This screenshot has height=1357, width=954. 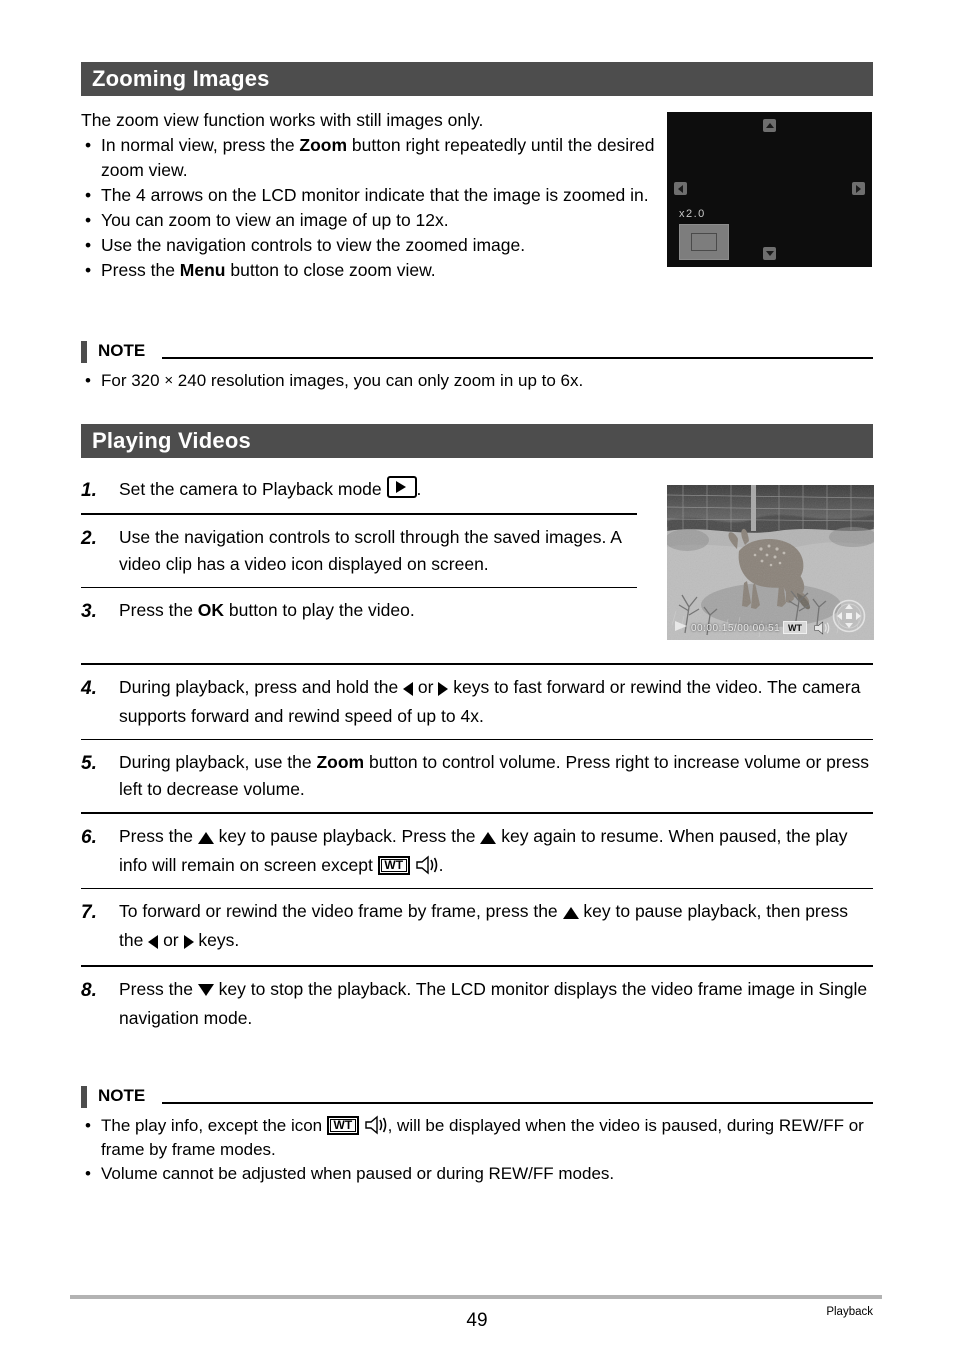 I want to click on step-text-part: During playback, use the, so click(x=218, y=762).